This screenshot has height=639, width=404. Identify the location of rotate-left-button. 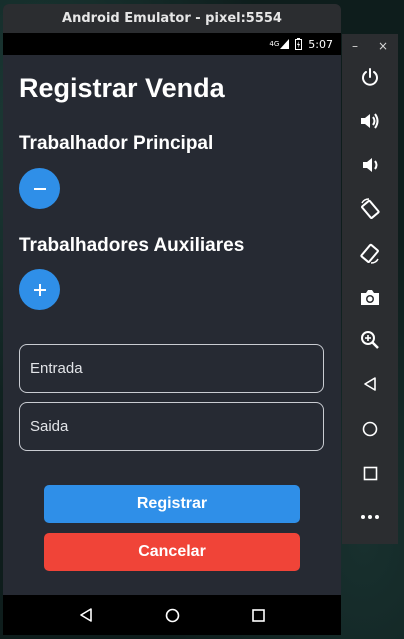
(370, 209).